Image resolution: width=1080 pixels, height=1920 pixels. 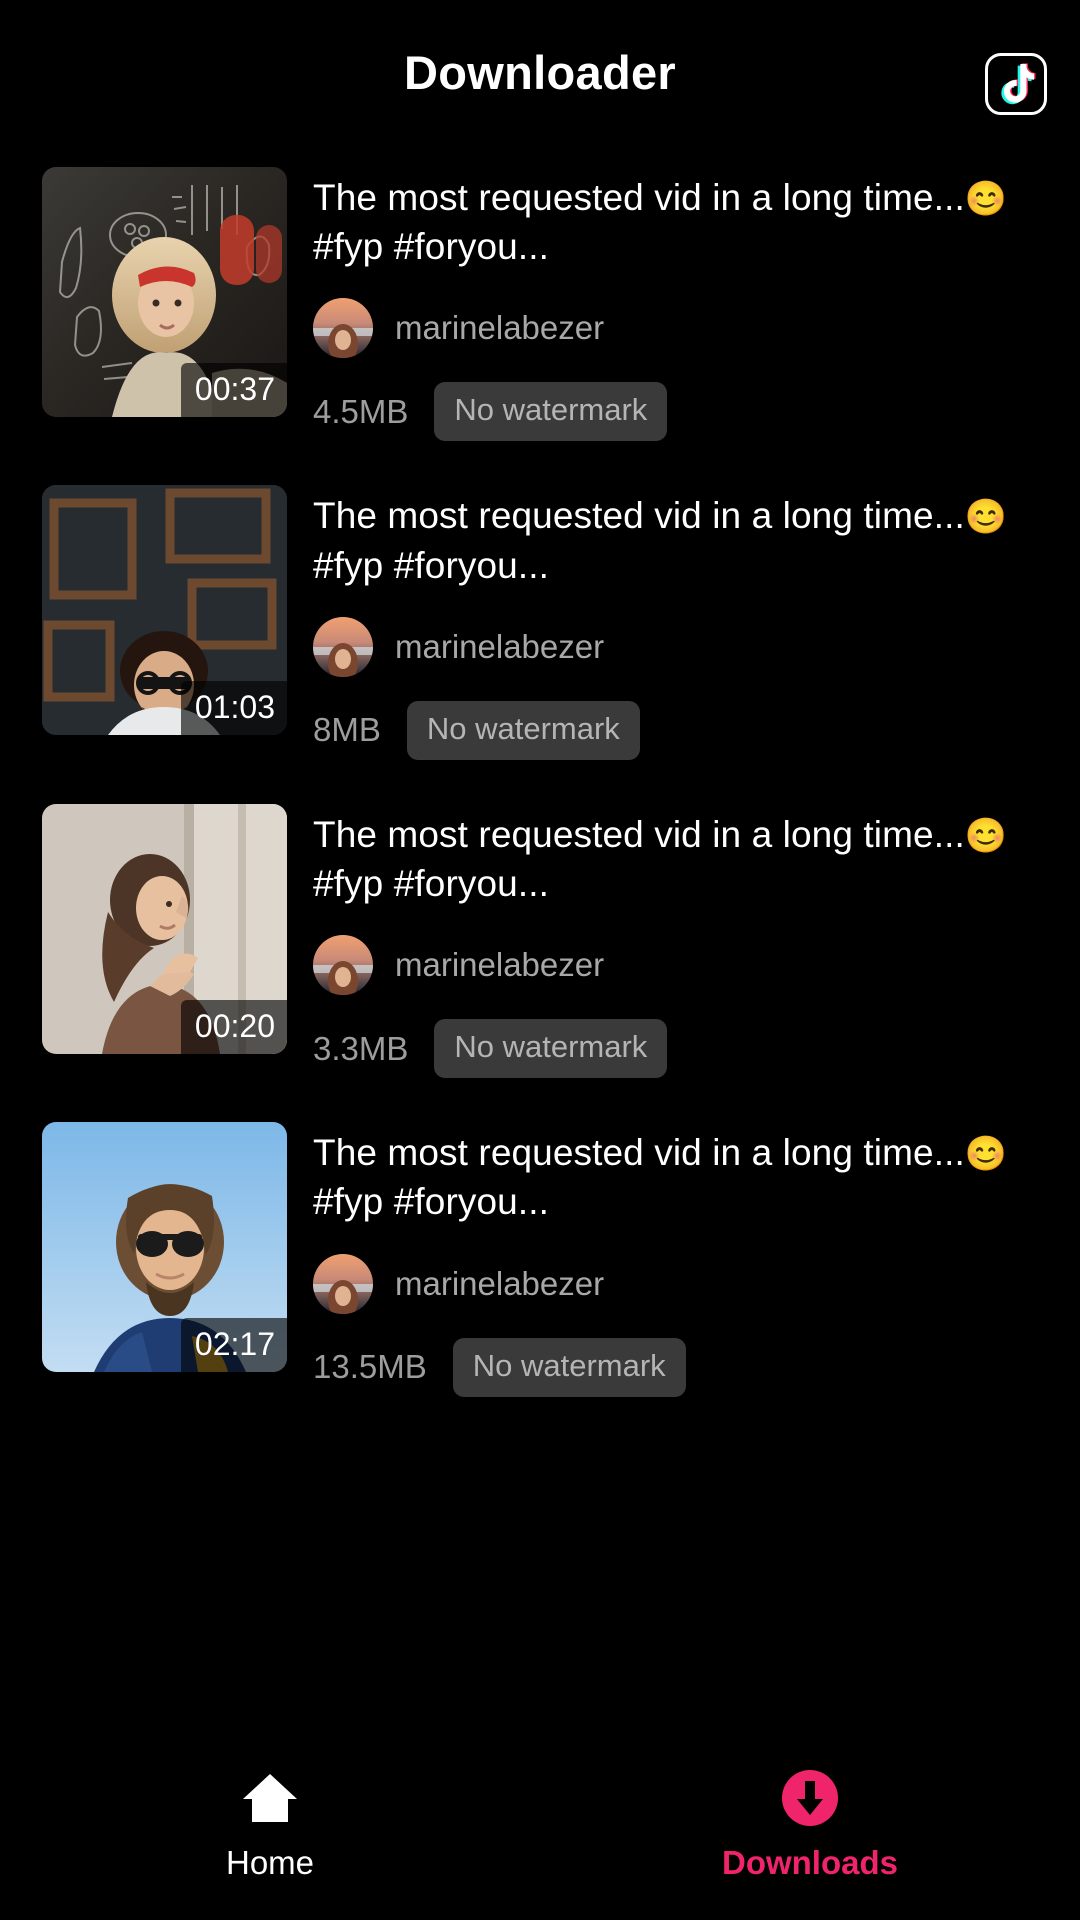 What do you see at coordinates (164, 610) in the screenshot?
I see `video-thumbnail: 01:03` at bounding box center [164, 610].